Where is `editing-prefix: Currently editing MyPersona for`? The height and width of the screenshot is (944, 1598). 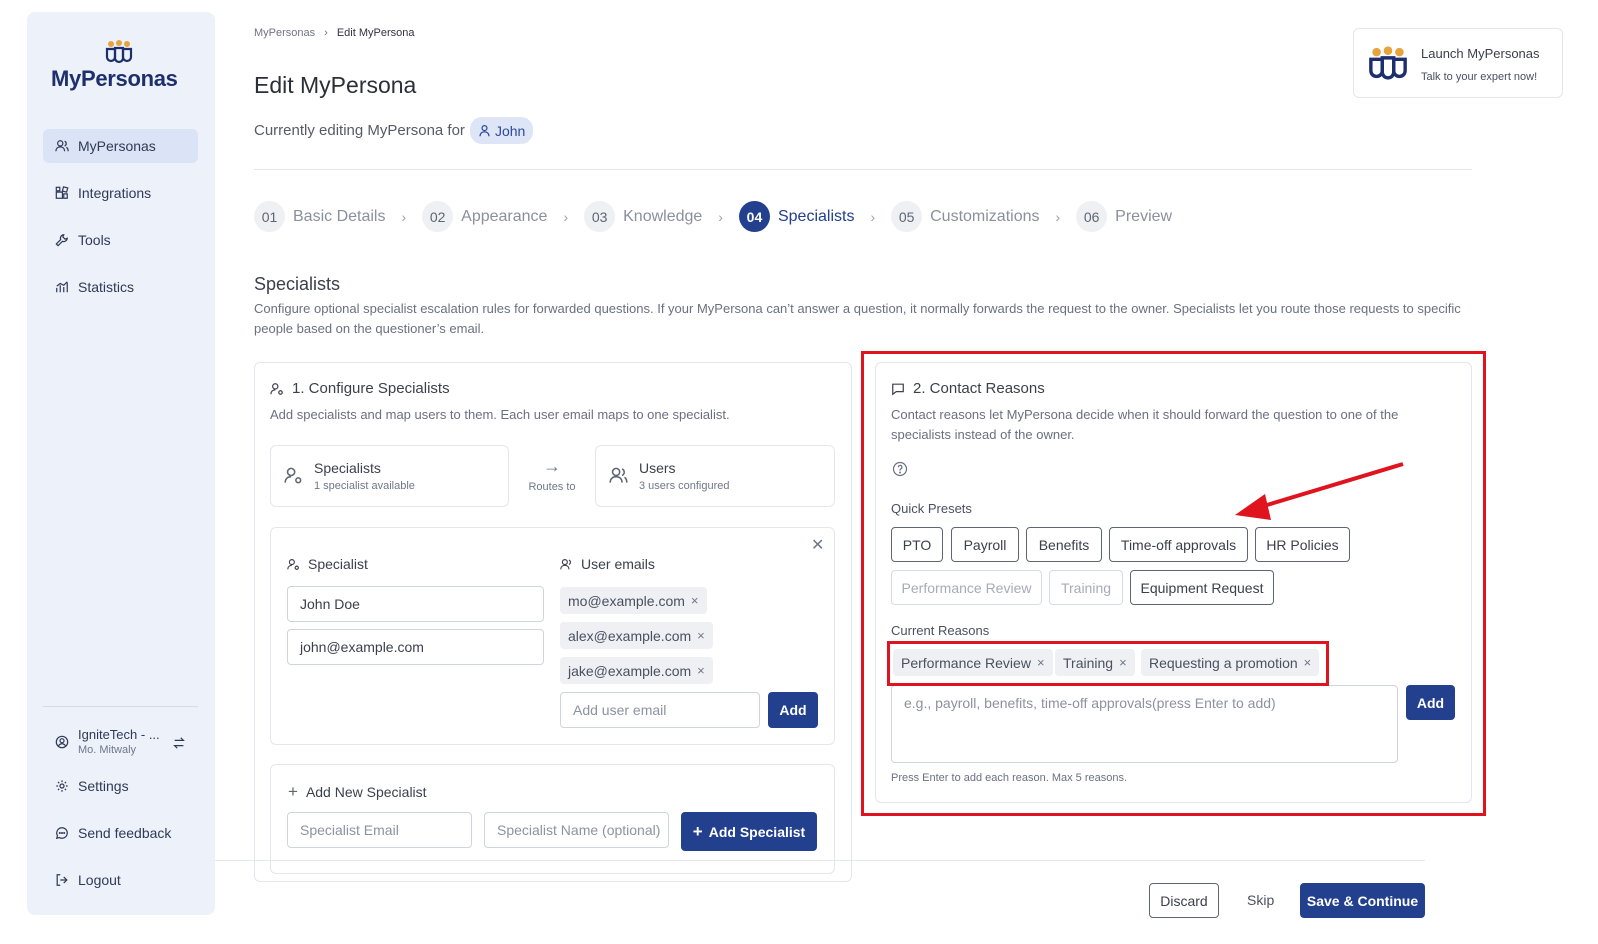 editing-prefix: Currently editing MyPersona for is located at coordinates (359, 130).